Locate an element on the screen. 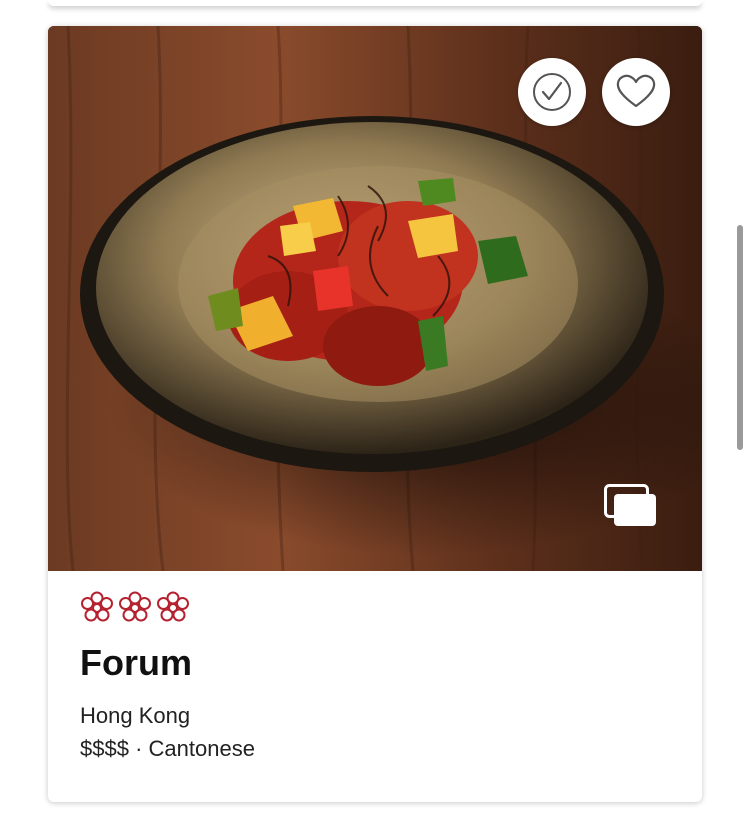 The image size is (750, 832). check-circle-icon is located at coordinates (552, 92).